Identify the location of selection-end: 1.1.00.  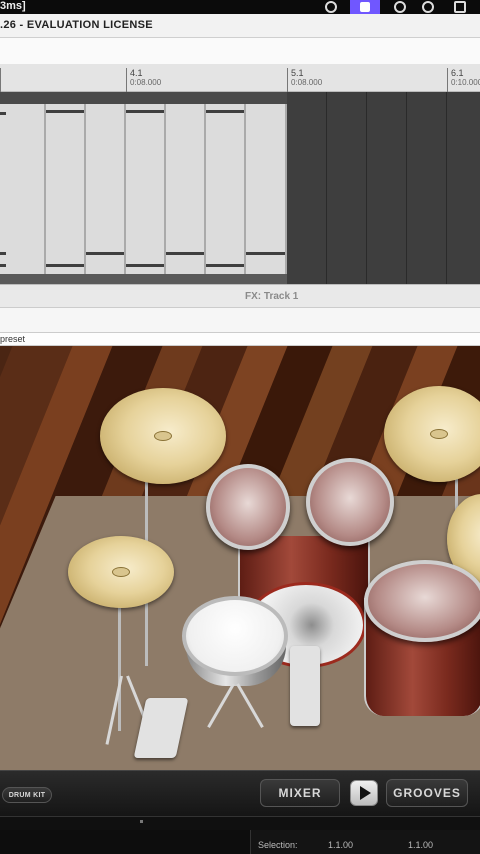
(420, 845).